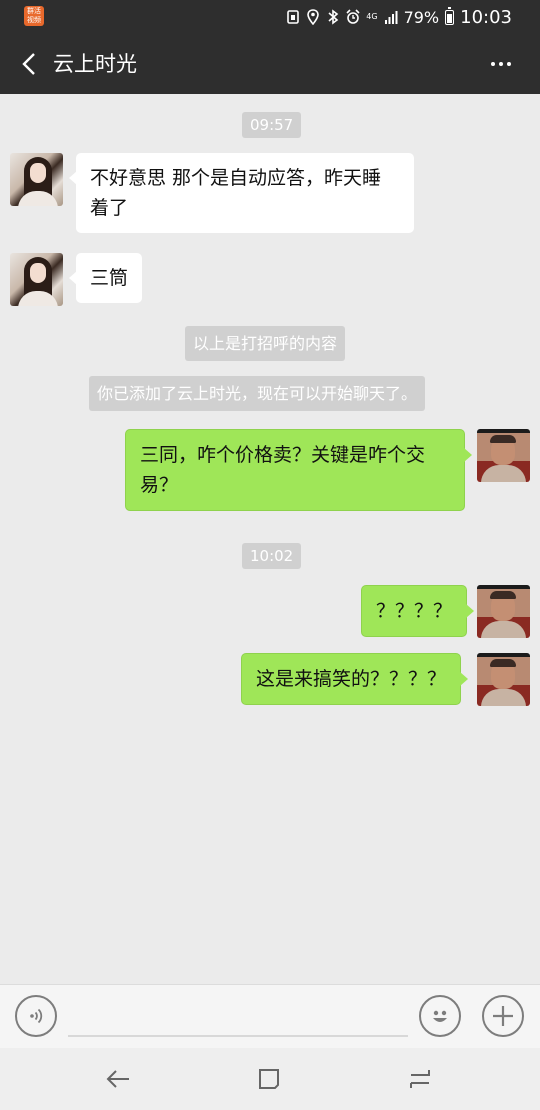  Describe the element at coordinates (391, 17) in the screenshot. I see `signal-icon` at that location.